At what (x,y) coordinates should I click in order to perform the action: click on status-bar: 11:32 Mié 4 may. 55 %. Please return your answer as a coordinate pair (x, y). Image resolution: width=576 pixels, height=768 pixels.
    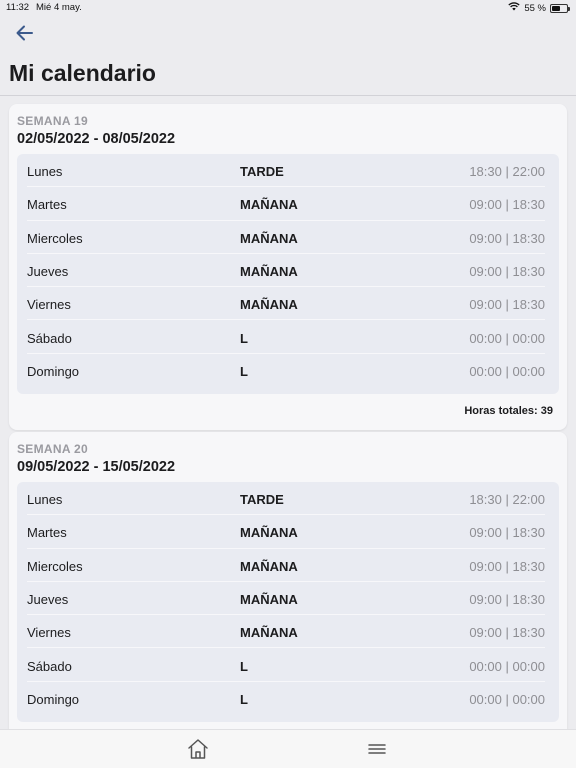
    Looking at the image, I should click on (288, 8).